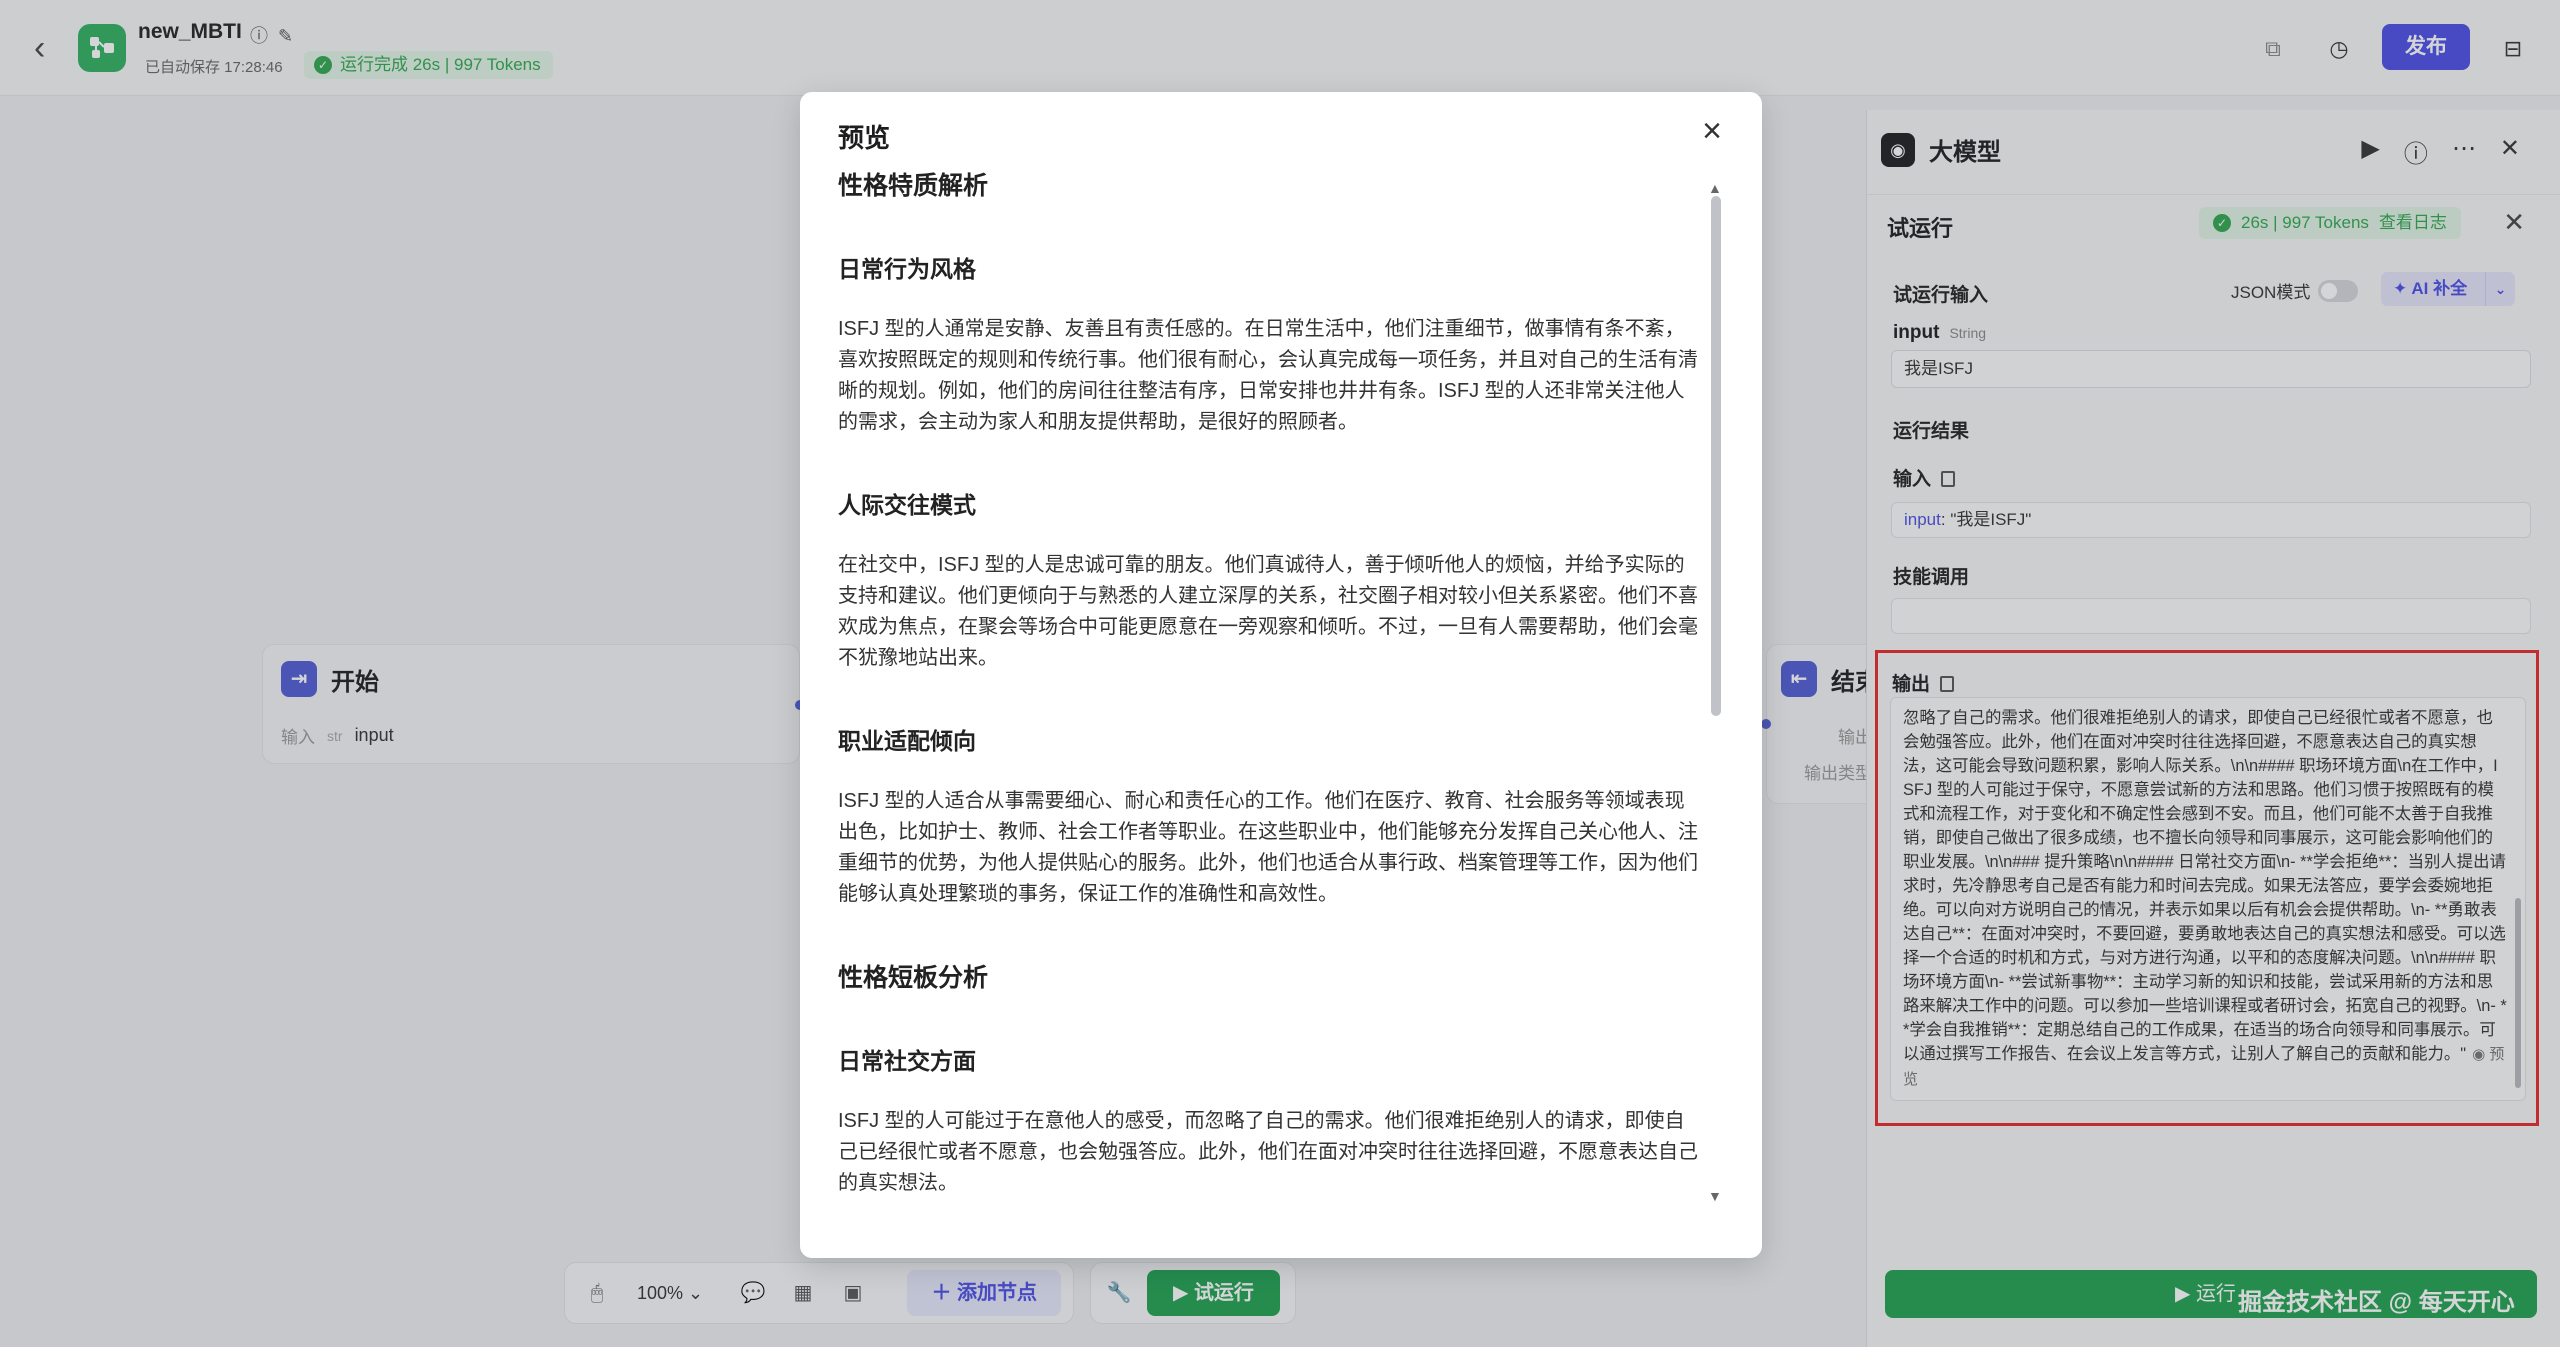 The height and width of the screenshot is (1347, 2560). Describe the element at coordinates (907, 269) in the screenshot. I see `section-subheading: 日常行为风格` at that location.